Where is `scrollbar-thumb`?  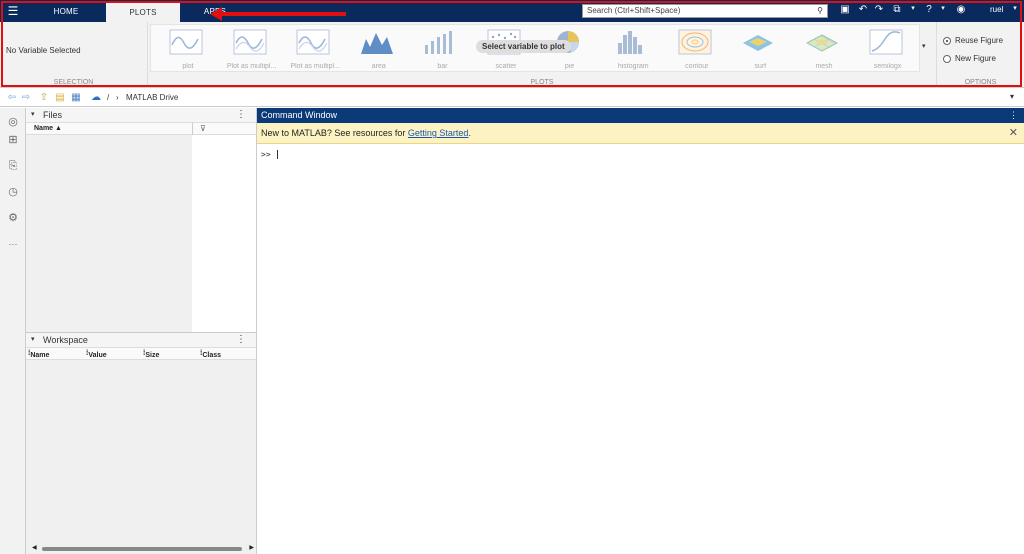
scrollbar-thumb is located at coordinates (142, 549).